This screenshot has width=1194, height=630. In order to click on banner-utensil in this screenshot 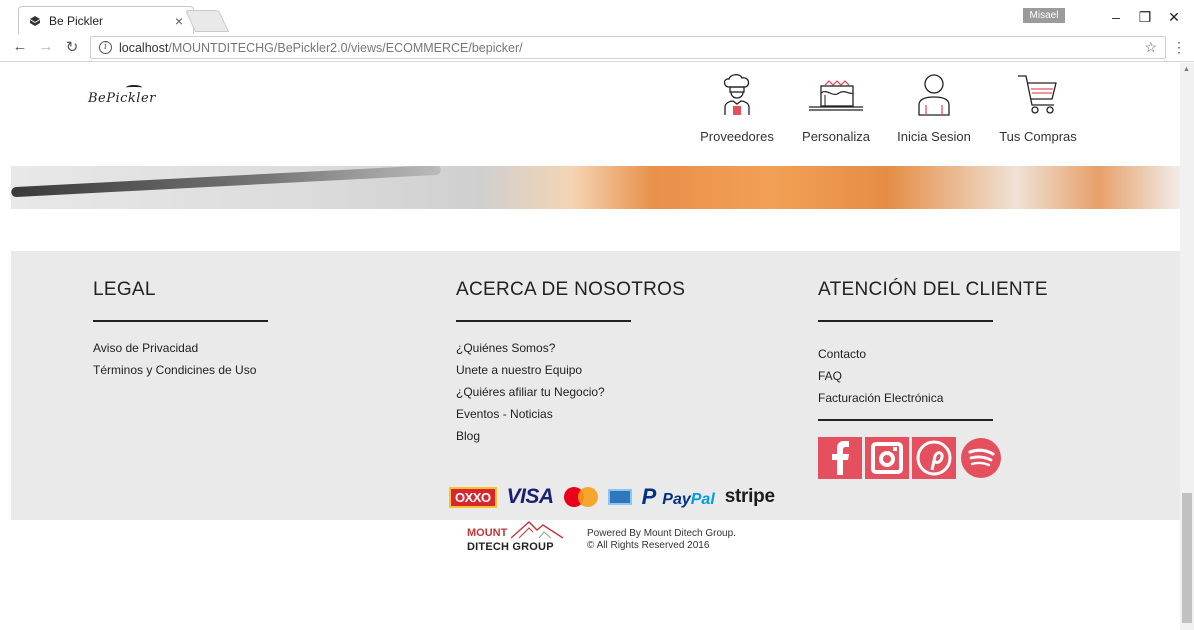, I will do `click(226, 182)`.